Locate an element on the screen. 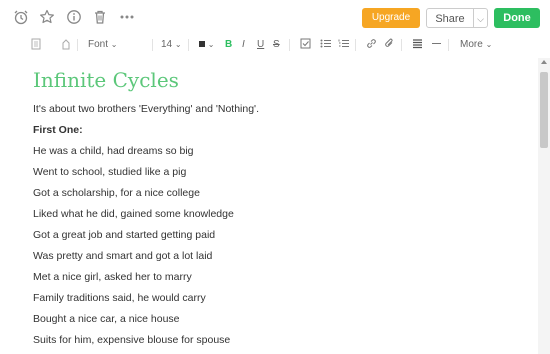 This screenshot has width=550, height=354. font-select-label: Font is located at coordinates (98, 44).